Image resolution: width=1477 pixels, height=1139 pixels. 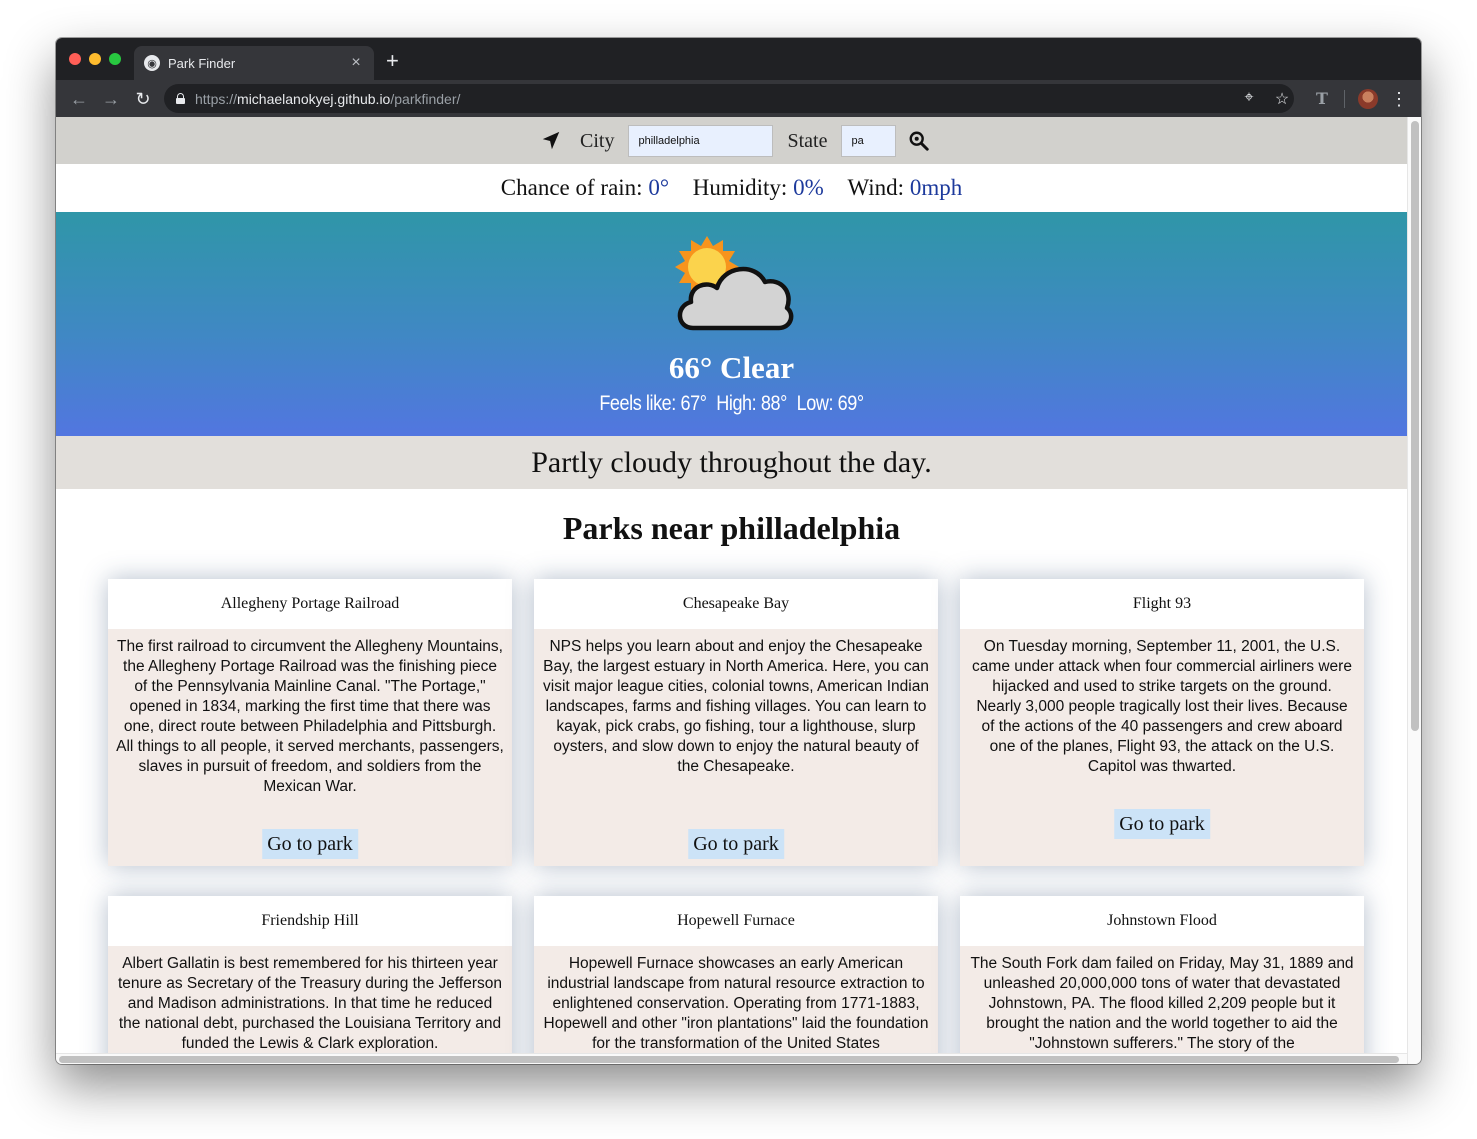 I want to click on tab-close-icon: ×, so click(x=356, y=63).